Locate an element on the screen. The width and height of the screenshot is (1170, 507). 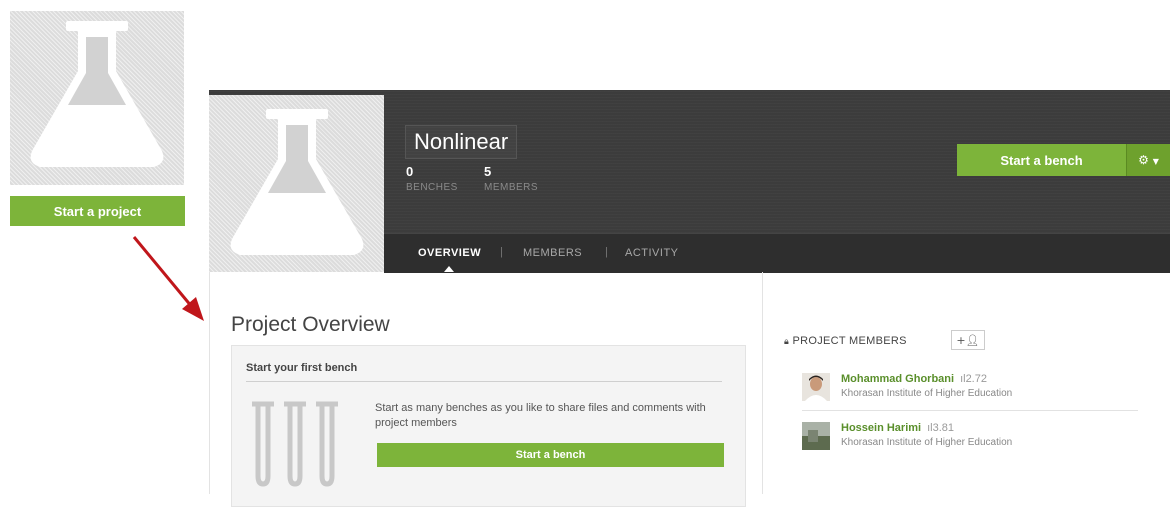
chevron-down-icon: ▼ is located at coordinates (1155, 161).